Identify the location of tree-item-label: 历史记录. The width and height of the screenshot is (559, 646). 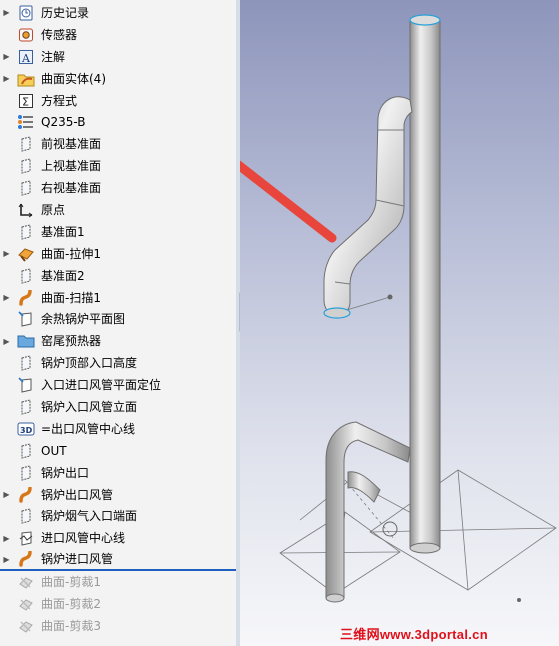
(65, 12).